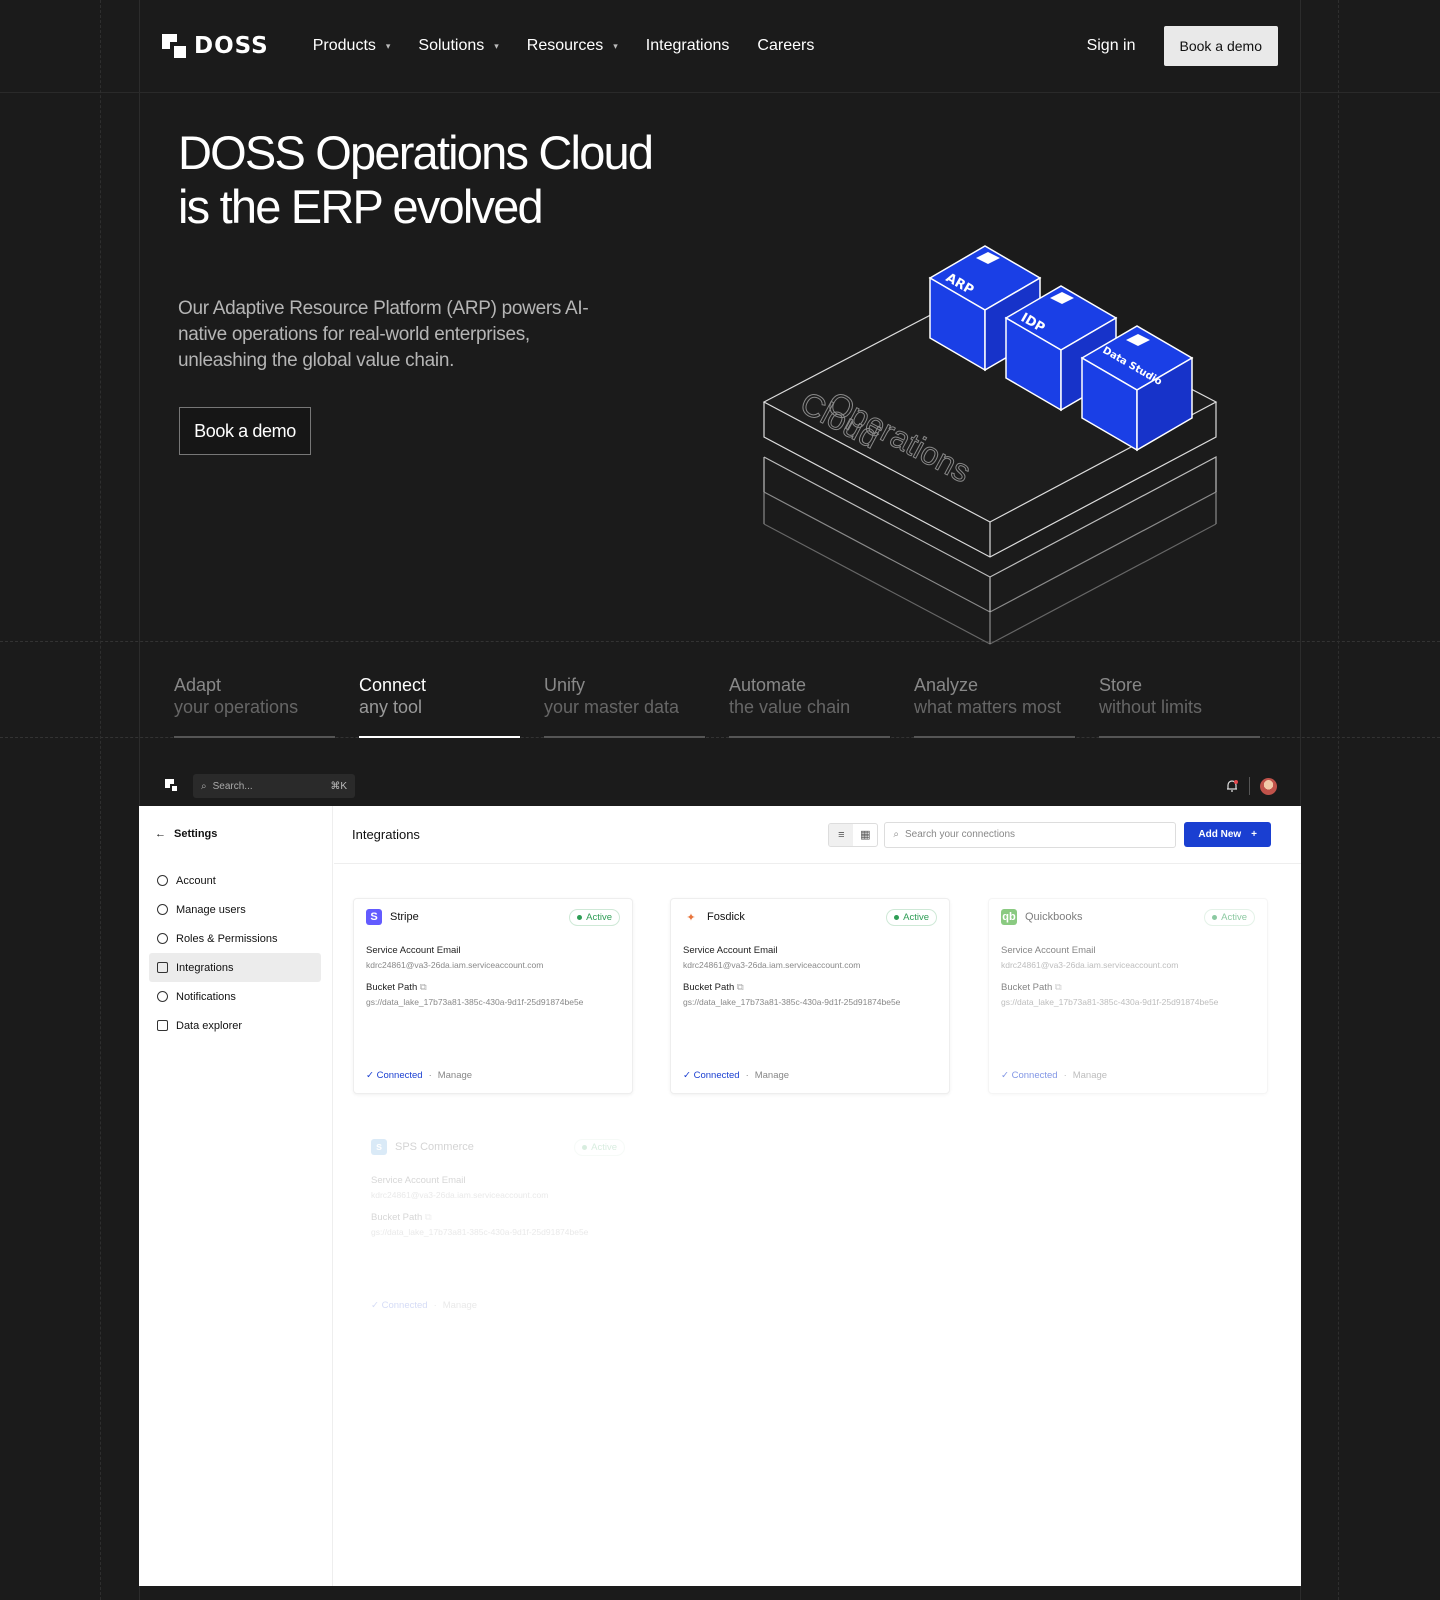 This screenshot has width=1440, height=1600. What do you see at coordinates (990, 445) in the screenshot?
I see `operations-cloud-illustration: Operations Cloud ARP IDP Data Studio` at bounding box center [990, 445].